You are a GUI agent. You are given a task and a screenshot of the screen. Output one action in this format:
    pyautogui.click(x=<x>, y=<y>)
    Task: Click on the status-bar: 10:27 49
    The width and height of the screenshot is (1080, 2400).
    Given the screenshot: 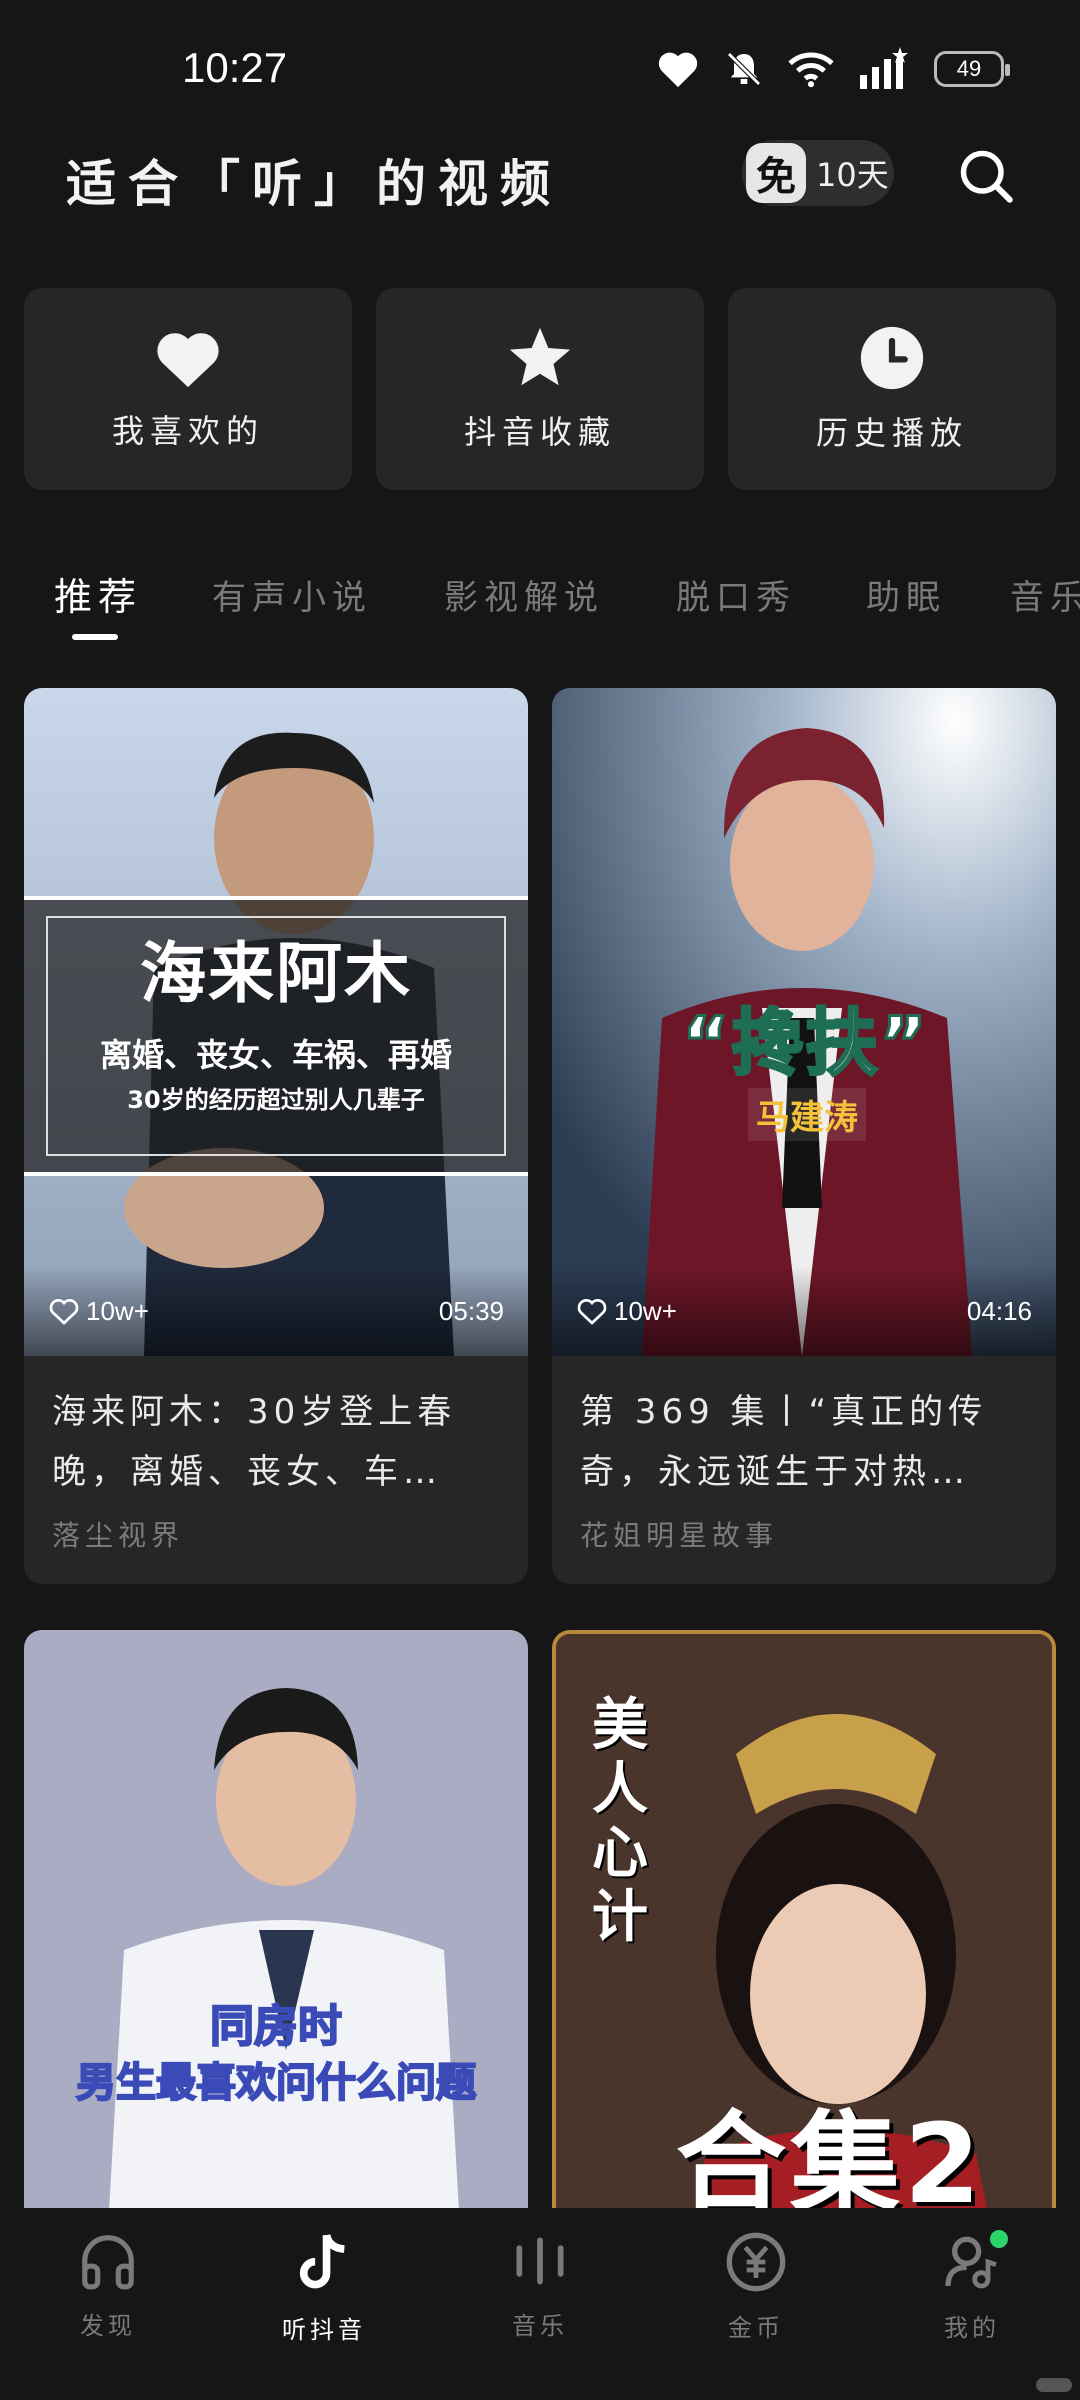 What is the action you would take?
    pyautogui.click(x=540, y=70)
    